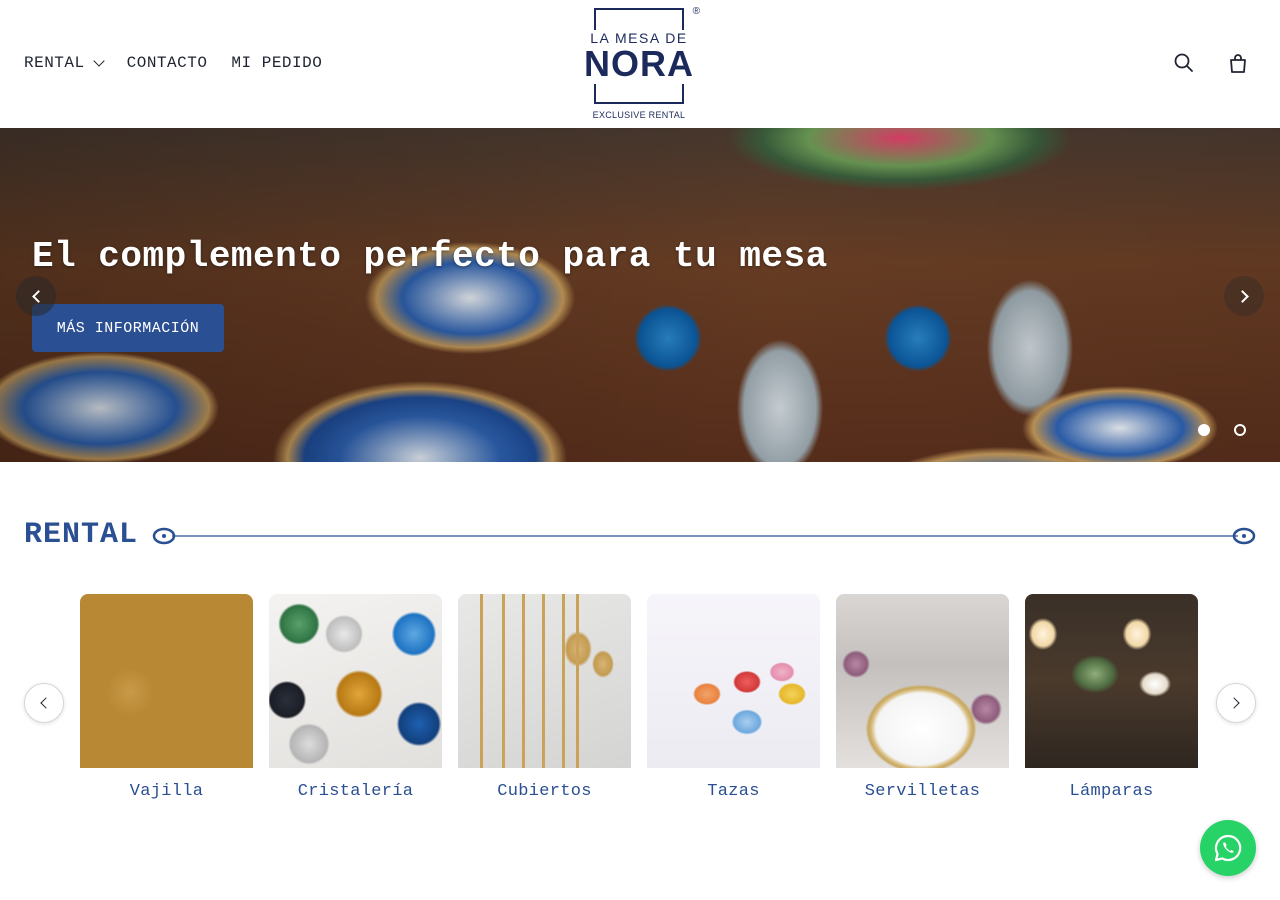  I want to click on nav-contacto: CONTACTO, so click(167, 63).